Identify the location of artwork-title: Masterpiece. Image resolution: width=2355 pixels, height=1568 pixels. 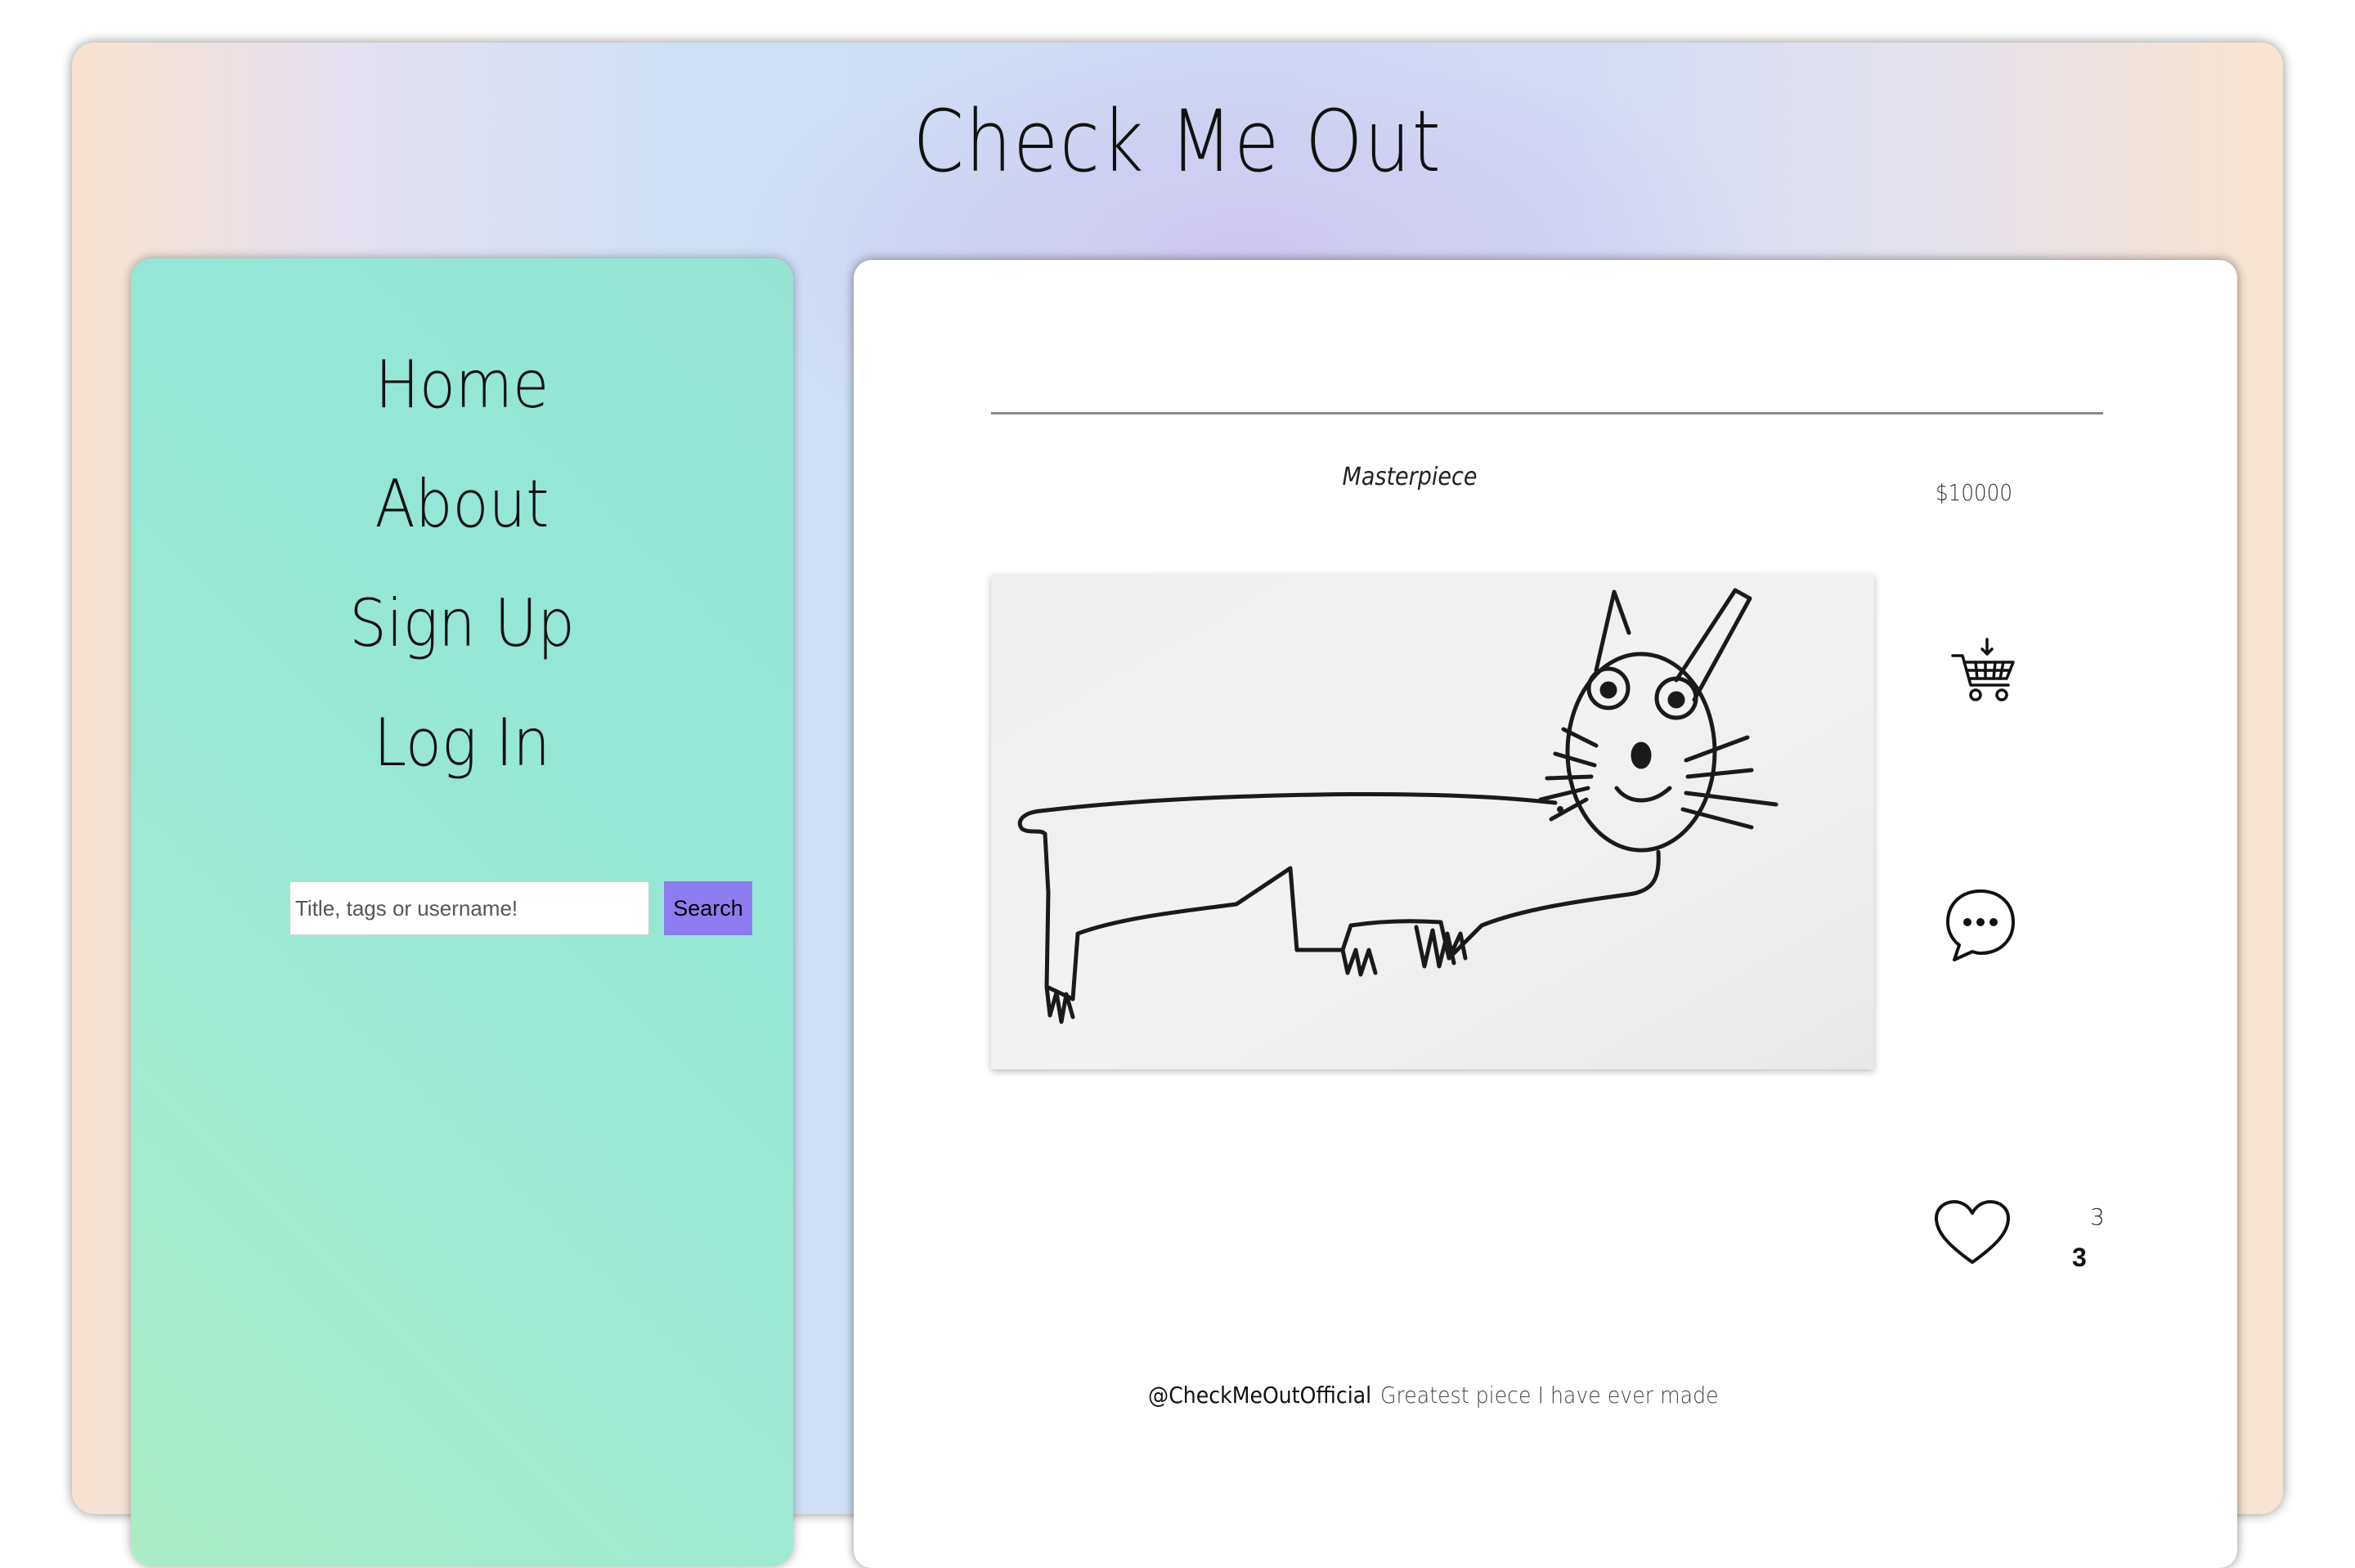
(1410, 477).